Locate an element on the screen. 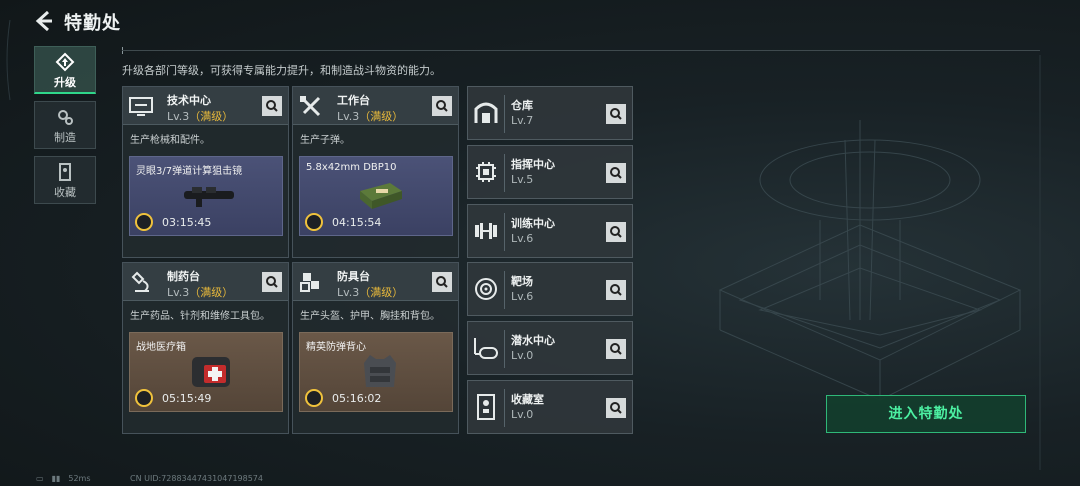  diving-mask-icon is located at coordinates (486, 348).